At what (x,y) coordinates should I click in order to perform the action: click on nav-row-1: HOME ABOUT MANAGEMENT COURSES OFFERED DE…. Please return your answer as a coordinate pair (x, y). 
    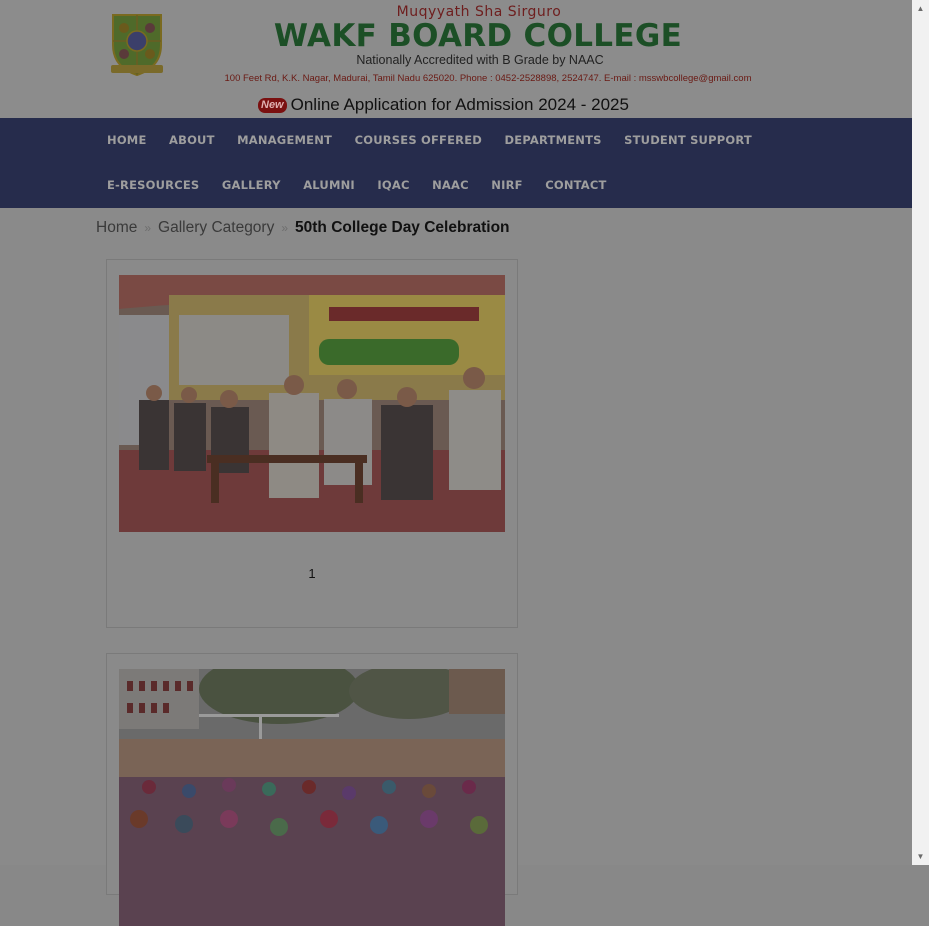
    Looking at the image, I should click on (440, 140).